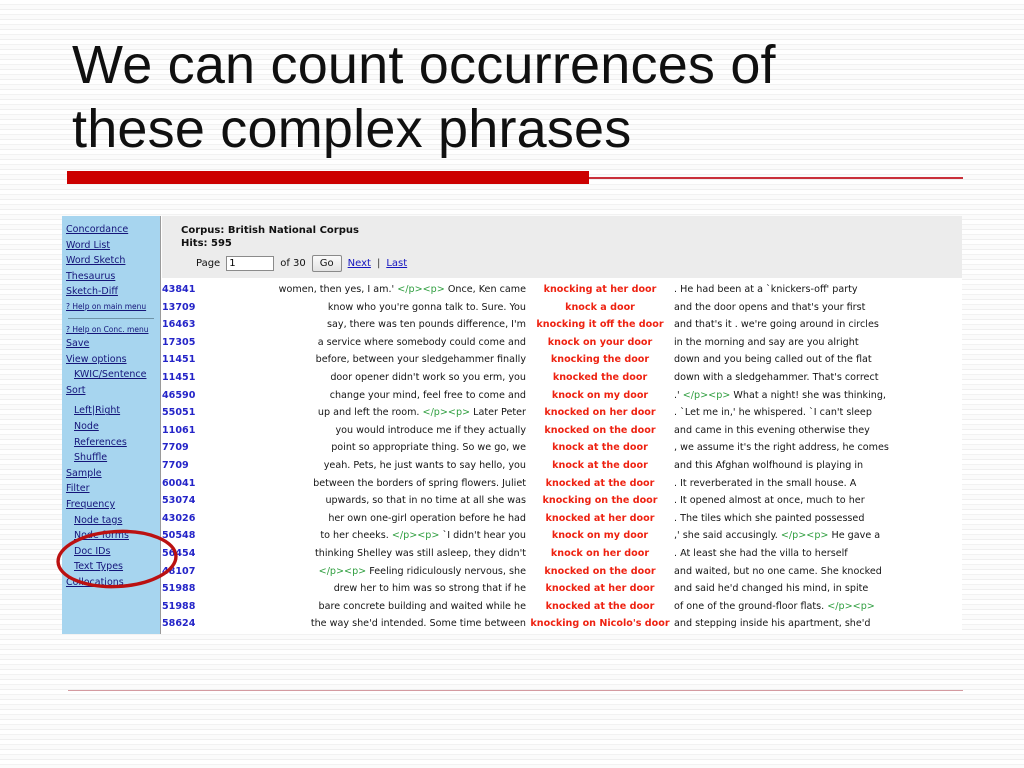 The height and width of the screenshot is (768, 1024). Describe the element at coordinates (600, 554) in the screenshot. I see `keyword-in-context: knock on her door` at that location.